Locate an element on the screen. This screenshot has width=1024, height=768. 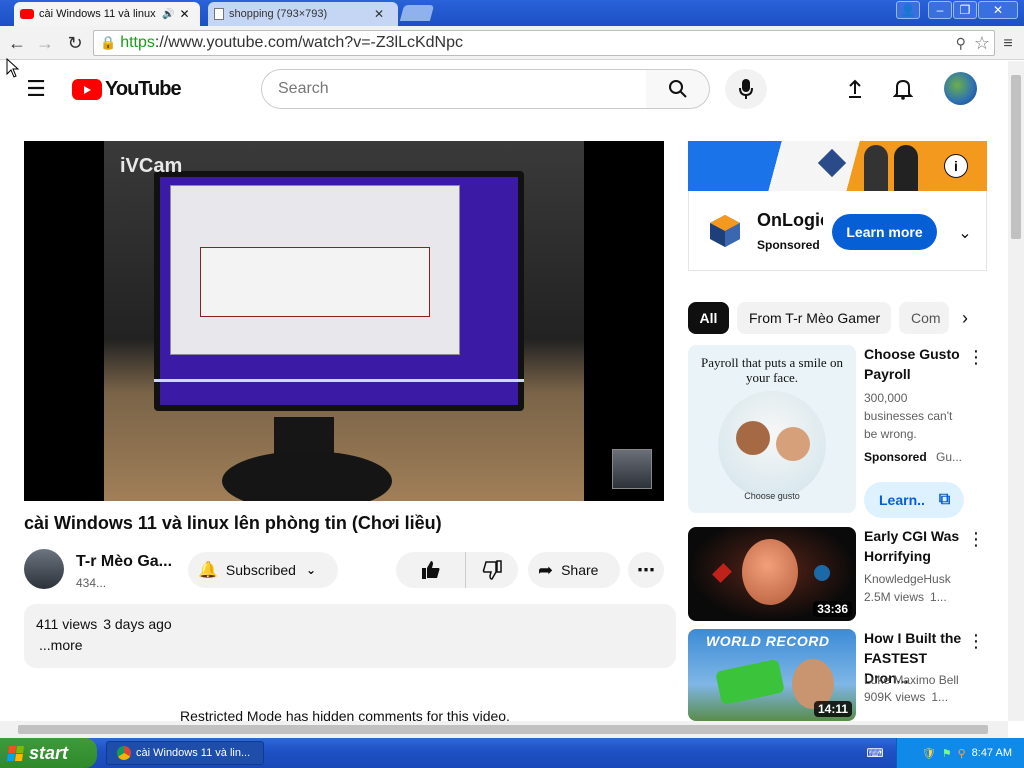
more-link: ...more is located at coordinates (61, 645).